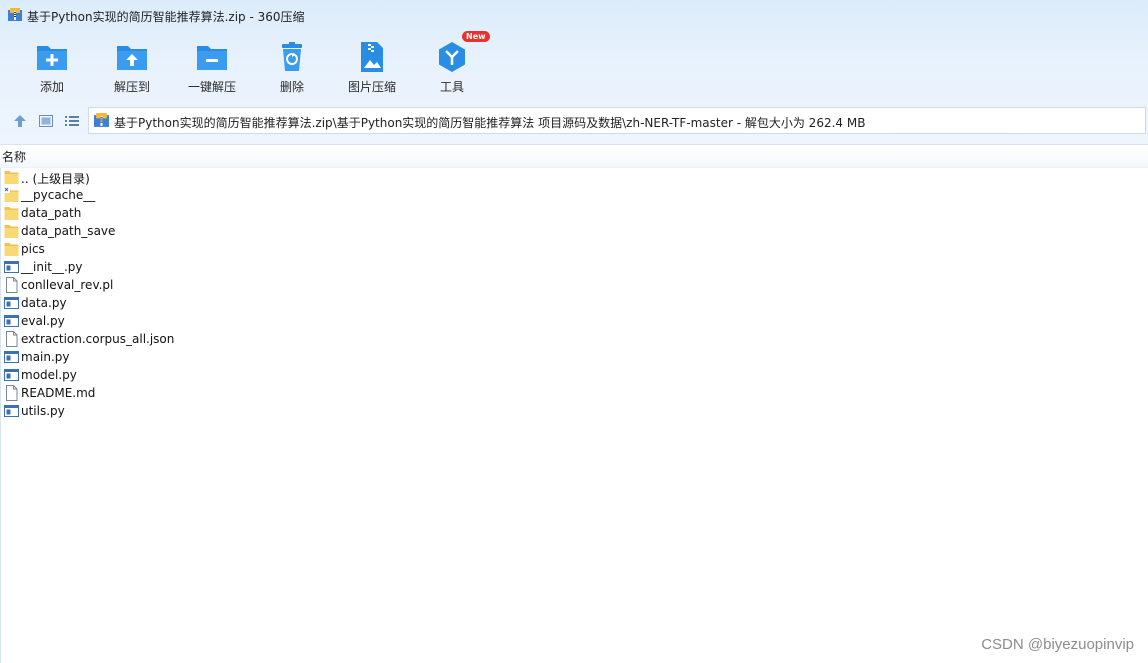  Describe the element at coordinates (212, 58) in the screenshot. I see `one-click-extract-icon` at that location.